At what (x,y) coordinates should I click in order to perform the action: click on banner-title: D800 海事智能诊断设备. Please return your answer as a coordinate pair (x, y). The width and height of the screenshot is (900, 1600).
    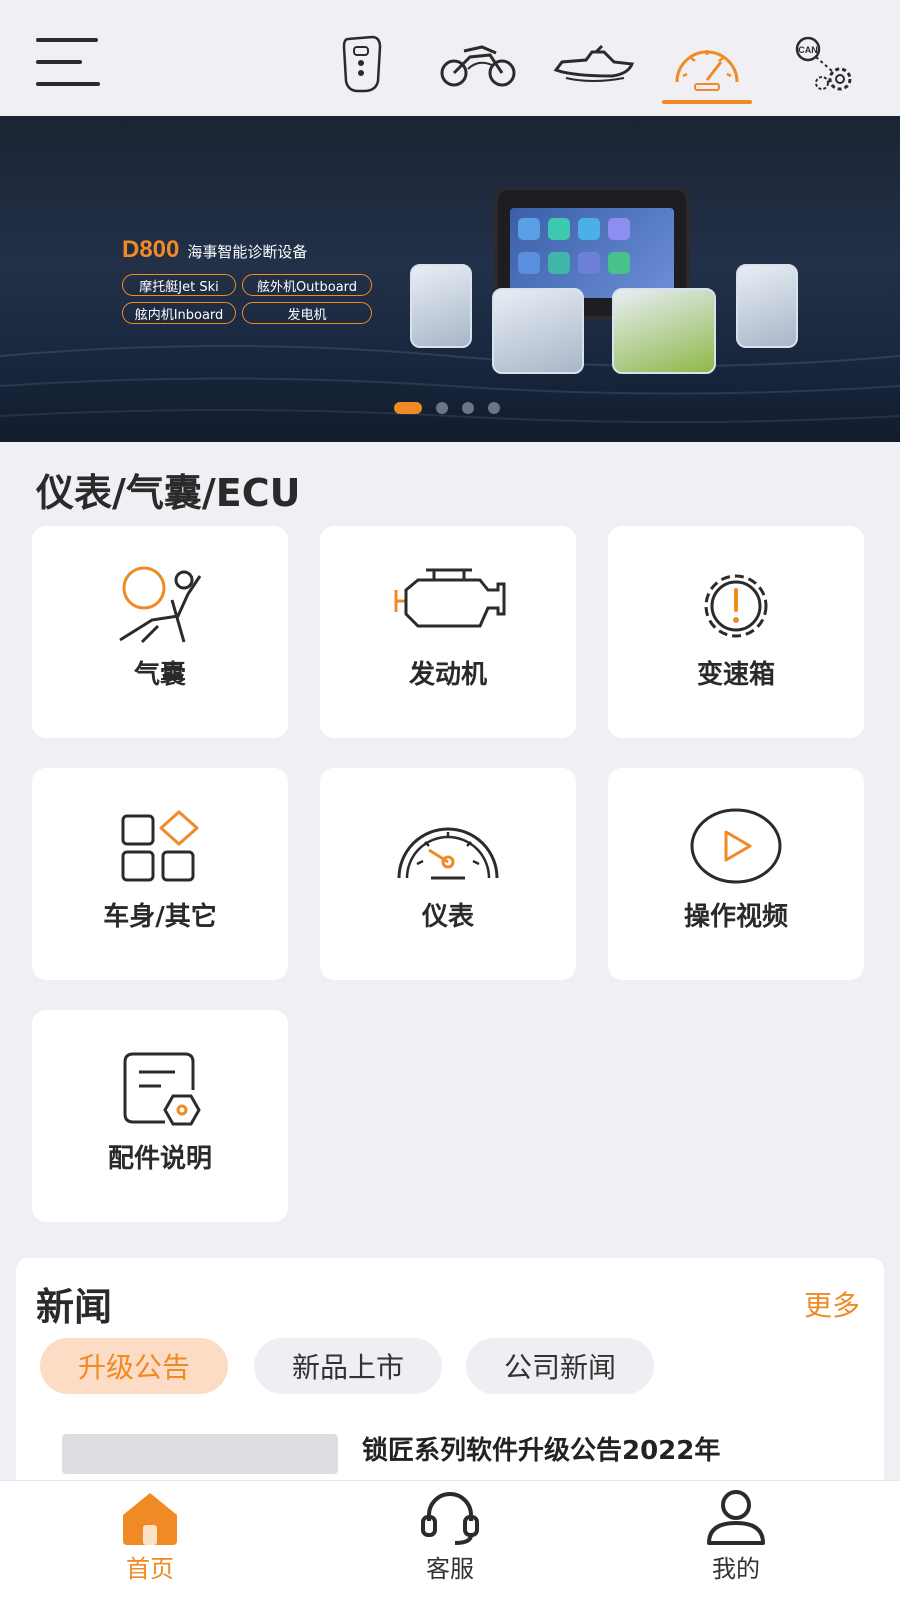
    Looking at the image, I should click on (214, 250).